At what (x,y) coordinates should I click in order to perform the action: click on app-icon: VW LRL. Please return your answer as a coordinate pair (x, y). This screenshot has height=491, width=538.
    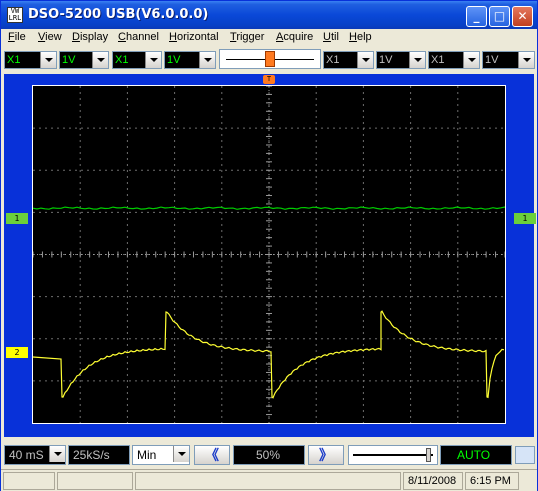
    Looking at the image, I should click on (15, 15).